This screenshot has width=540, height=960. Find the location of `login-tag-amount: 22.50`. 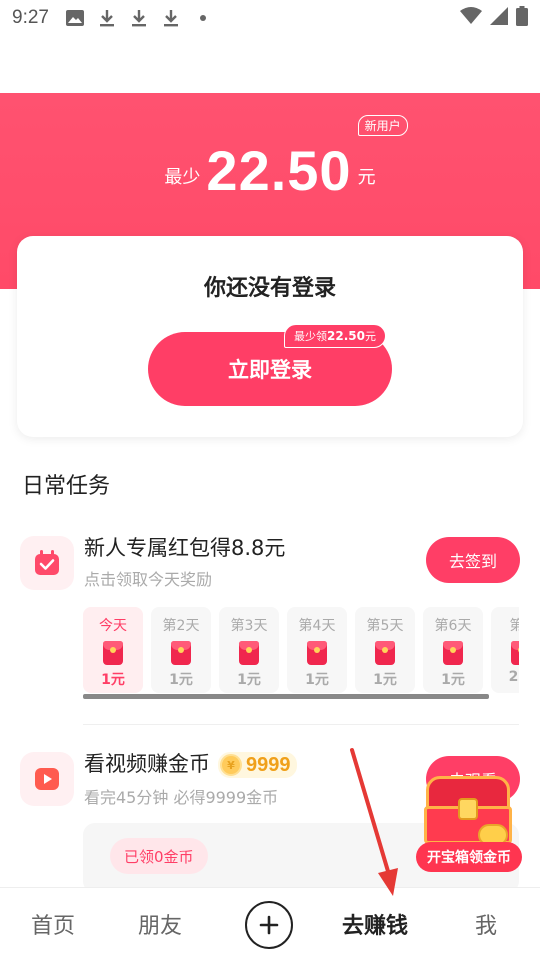

login-tag-amount: 22.50 is located at coordinates (346, 336).